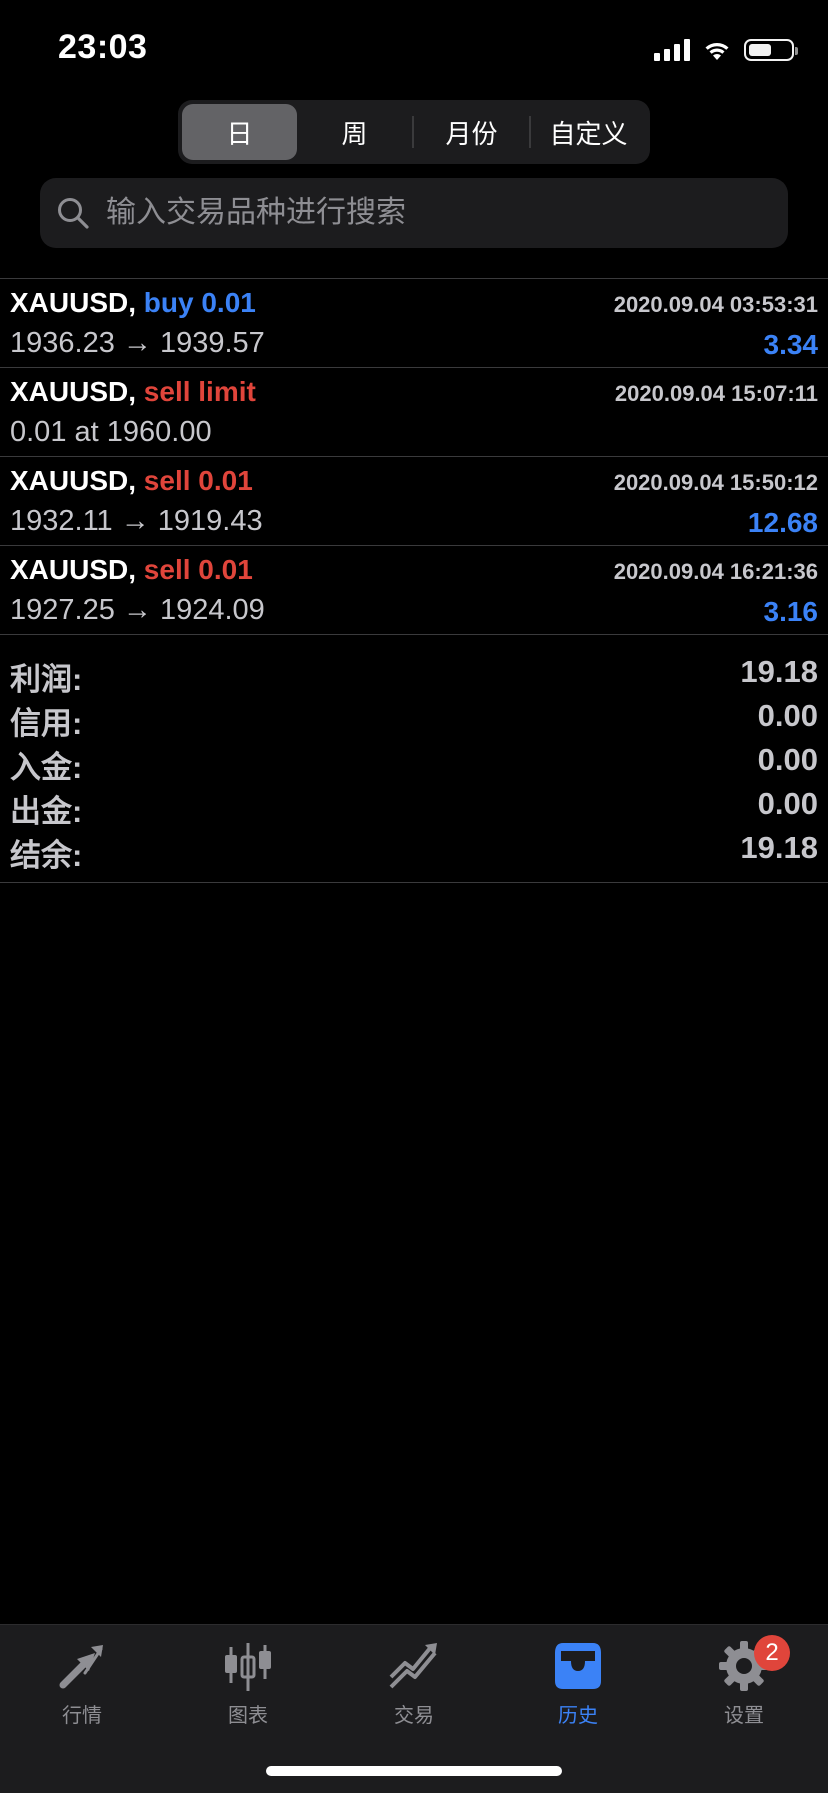 Image resolution: width=828 pixels, height=1793 pixels. I want to click on order-title: XAUUSD, buy 0.01, so click(133, 303).